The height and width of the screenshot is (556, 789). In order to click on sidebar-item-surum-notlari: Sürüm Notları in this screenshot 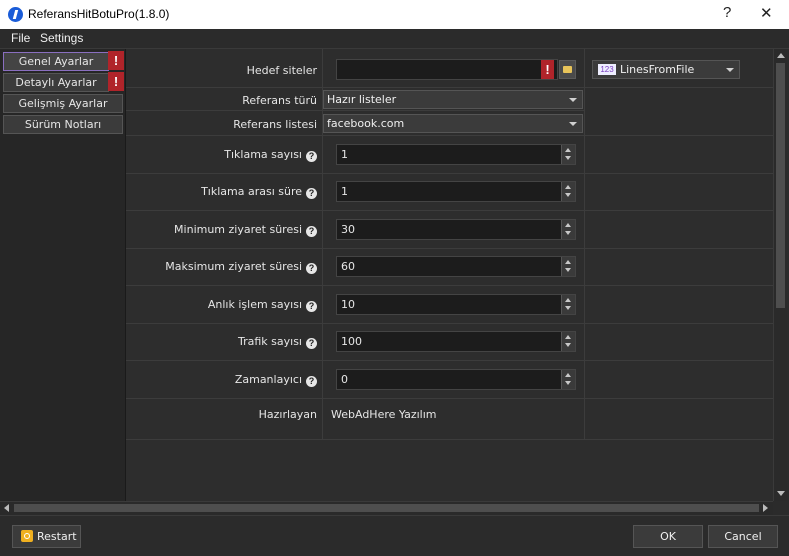, I will do `click(63, 124)`.